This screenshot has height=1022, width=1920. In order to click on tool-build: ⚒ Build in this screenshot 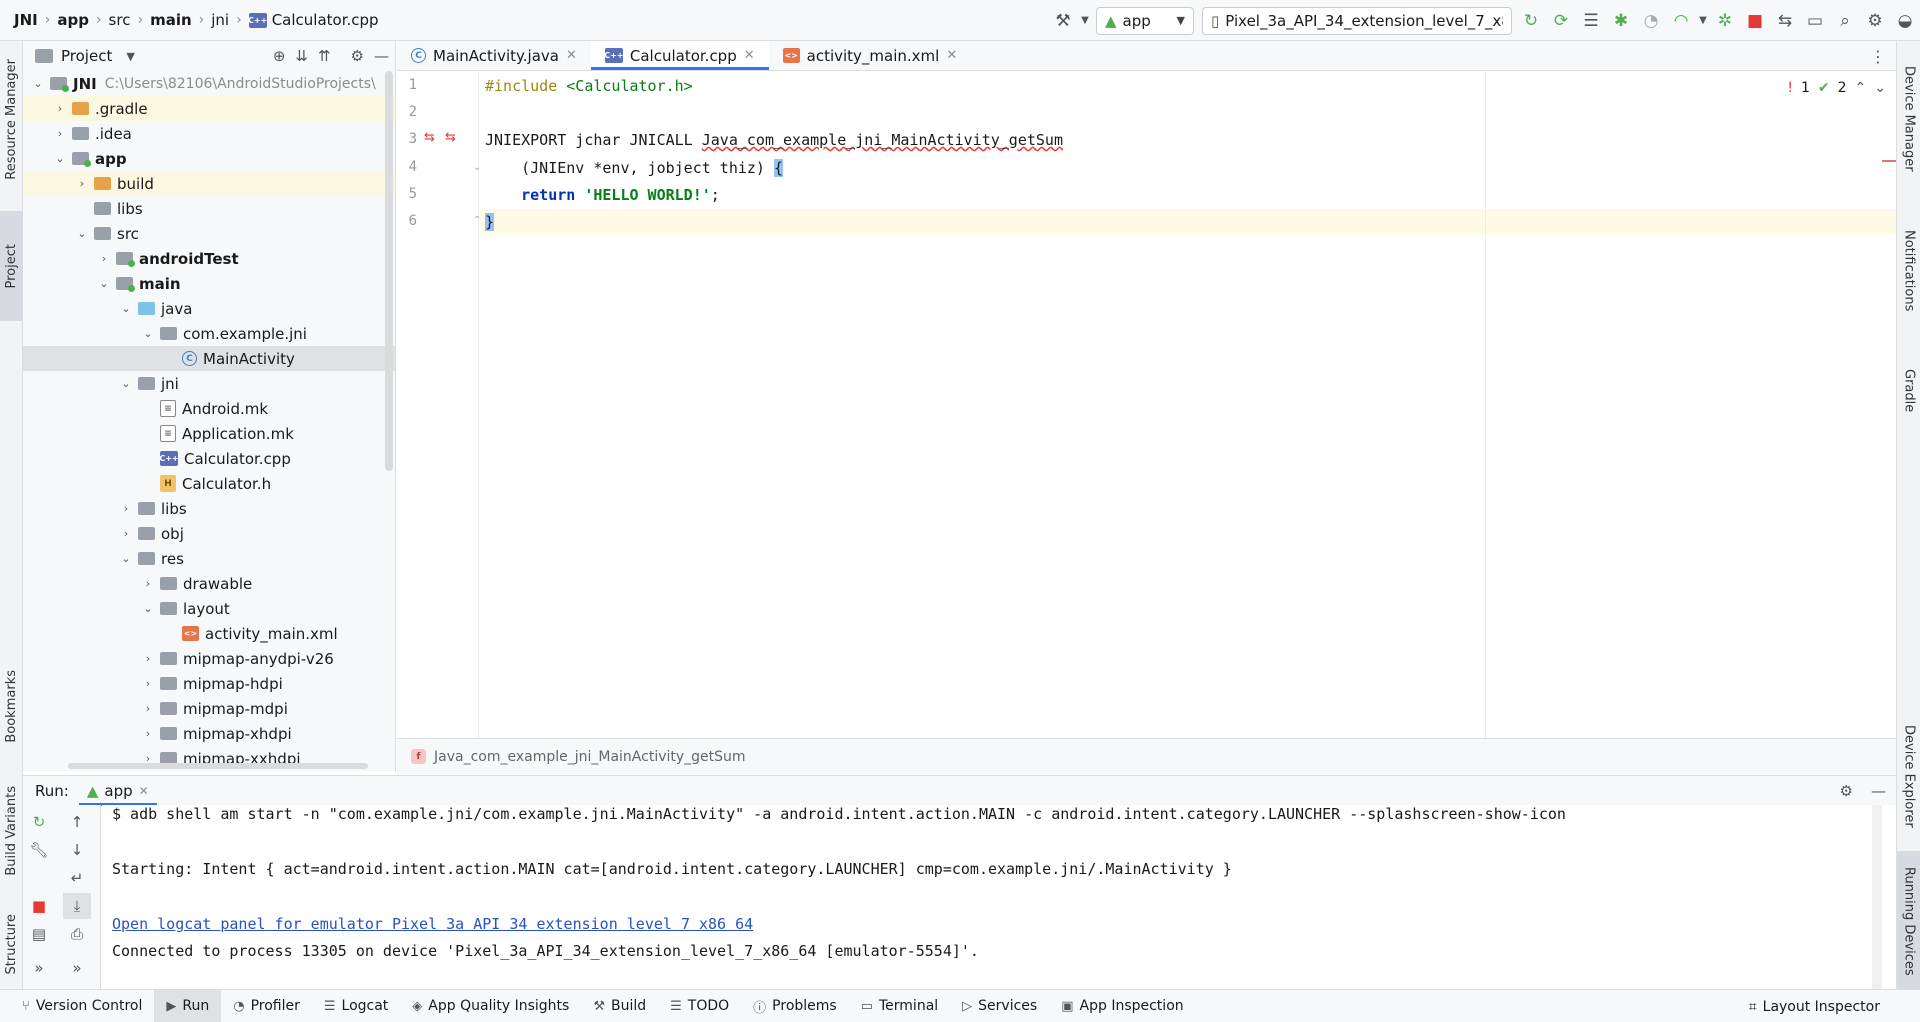, I will do `click(619, 1006)`.